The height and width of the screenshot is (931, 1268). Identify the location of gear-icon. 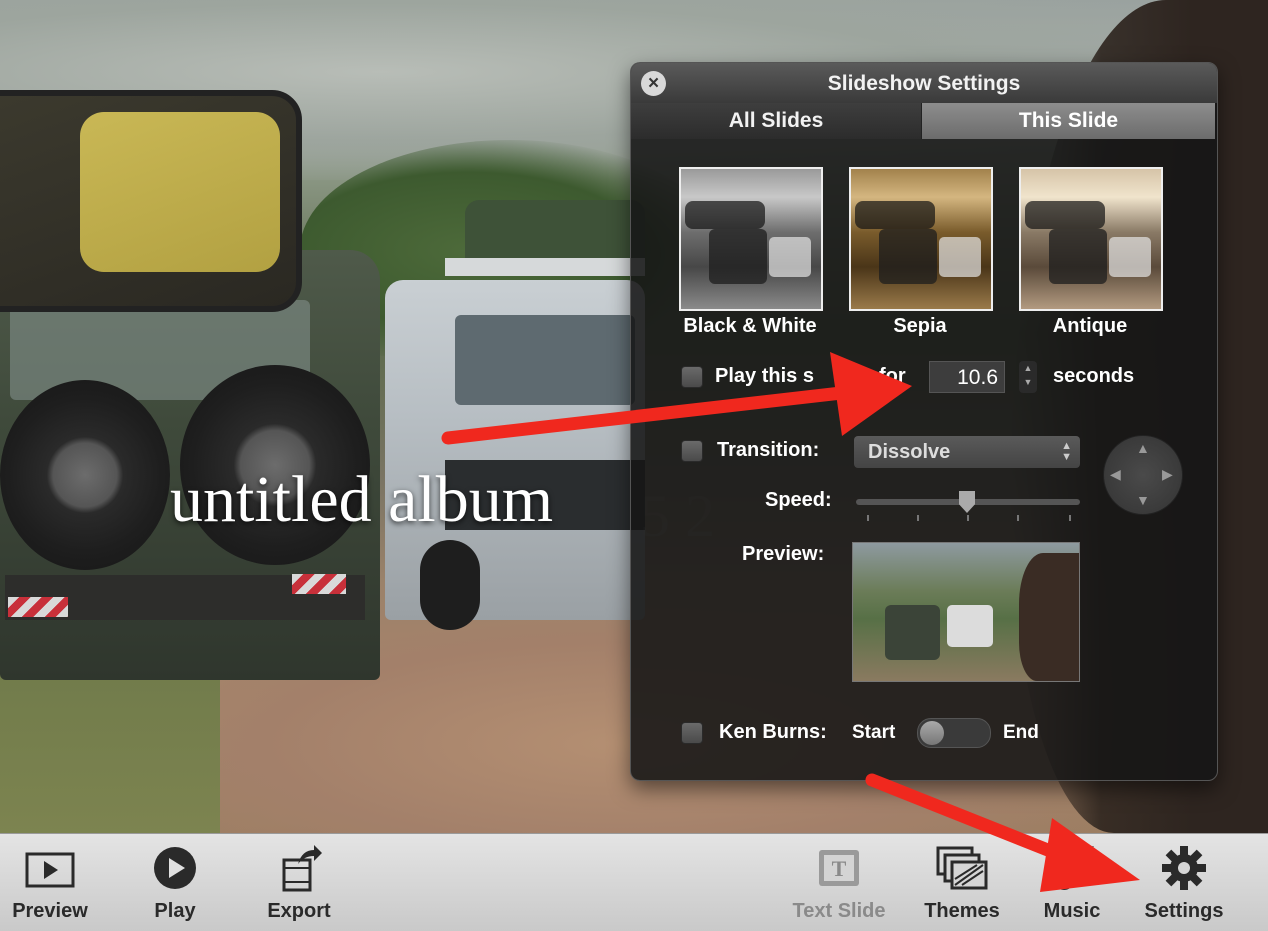
(1184, 868).